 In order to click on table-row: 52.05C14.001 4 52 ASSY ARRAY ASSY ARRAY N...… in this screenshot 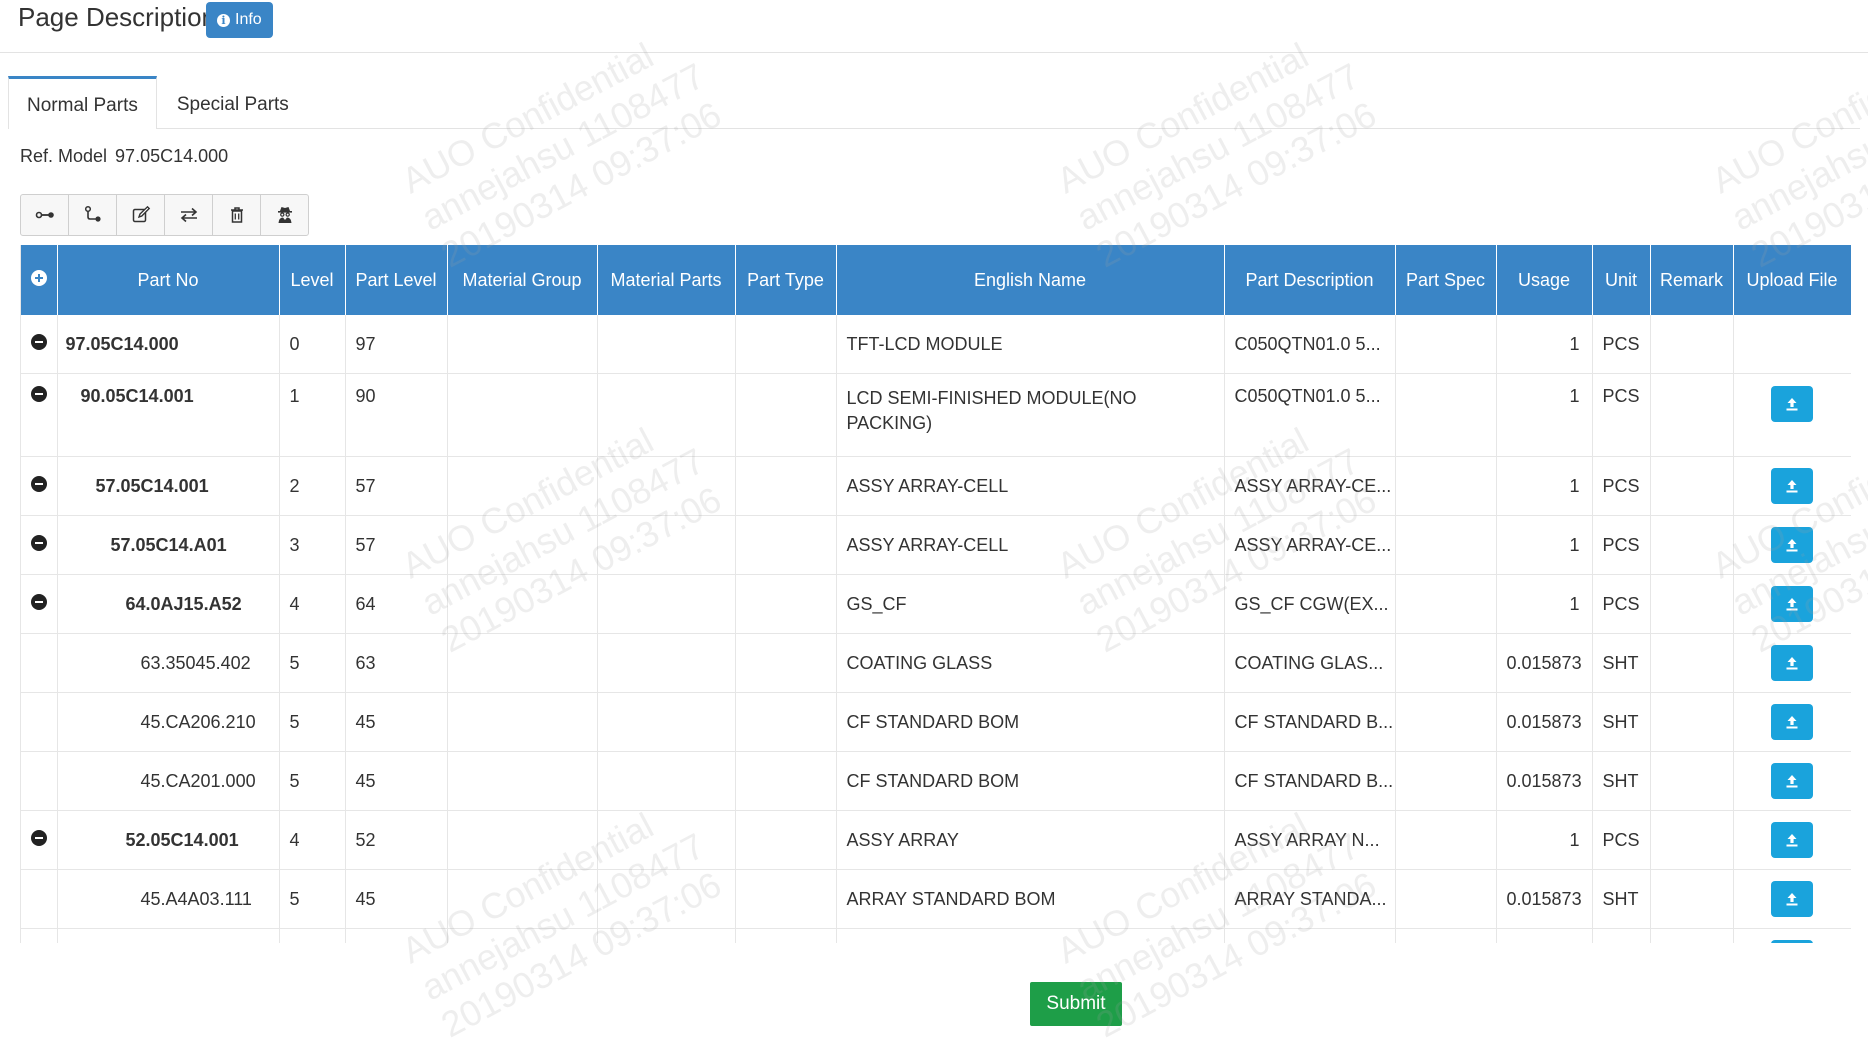, I will do `click(936, 840)`.